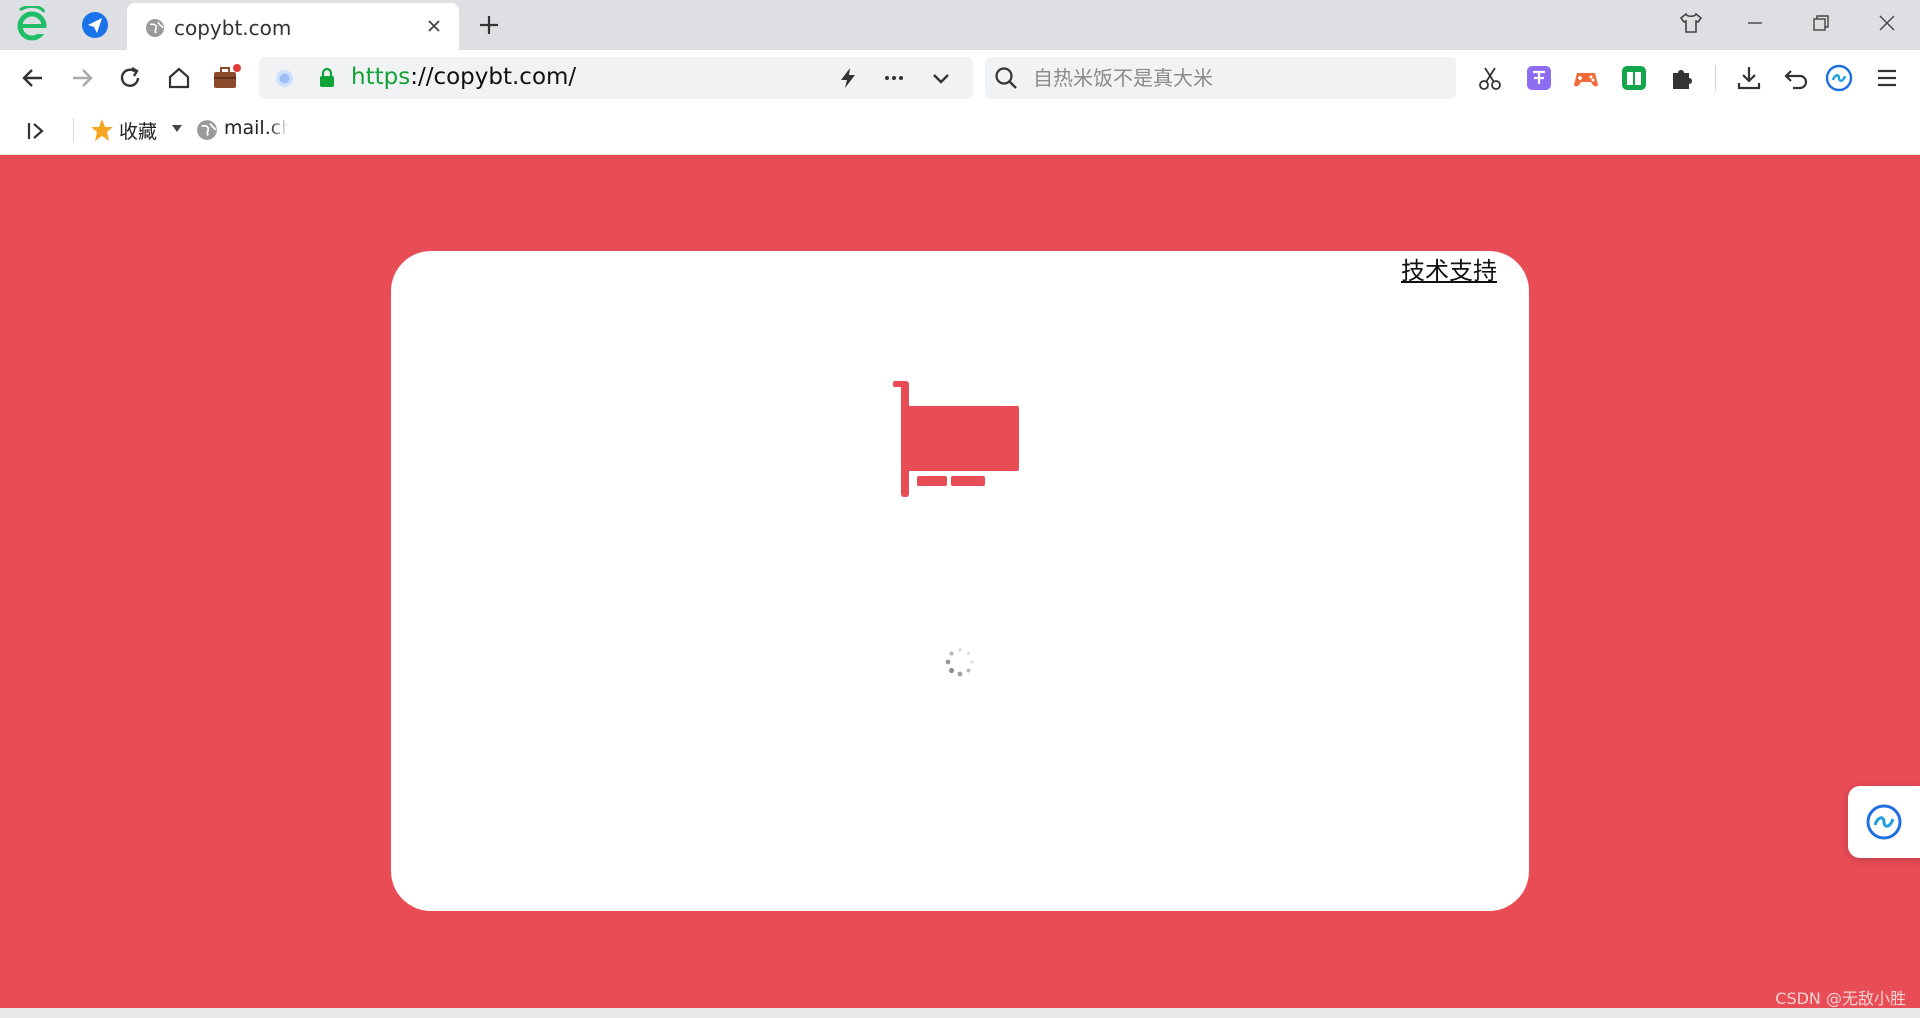 The height and width of the screenshot is (1018, 1920). Describe the element at coordinates (1840, 998) in the screenshot. I see `watermark-text: CSDN @无敌小胜` at that location.